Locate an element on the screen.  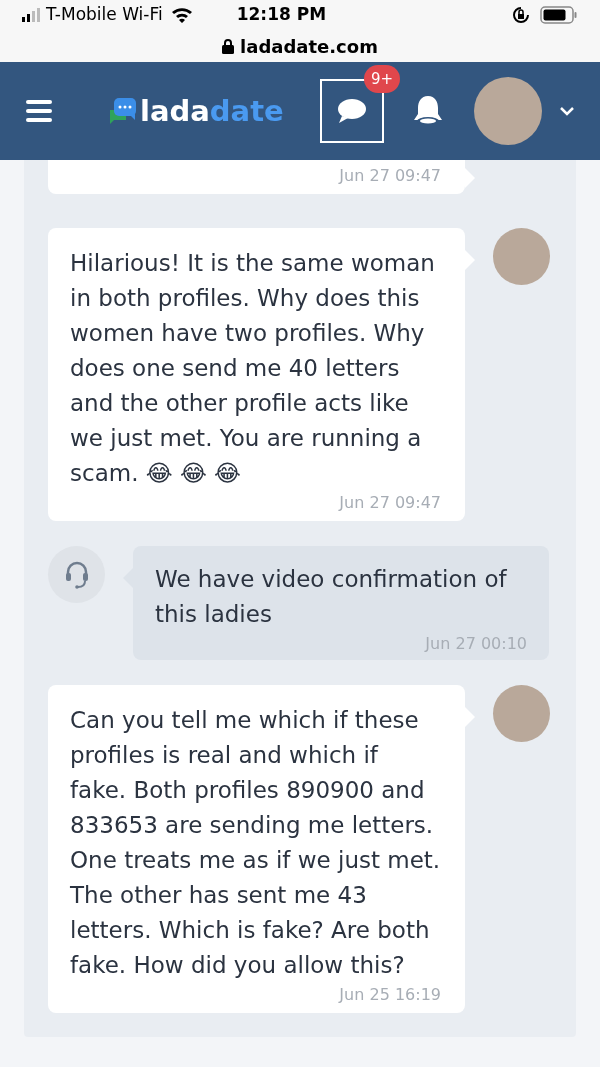
headset-icon is located at coordinates (76, 574).